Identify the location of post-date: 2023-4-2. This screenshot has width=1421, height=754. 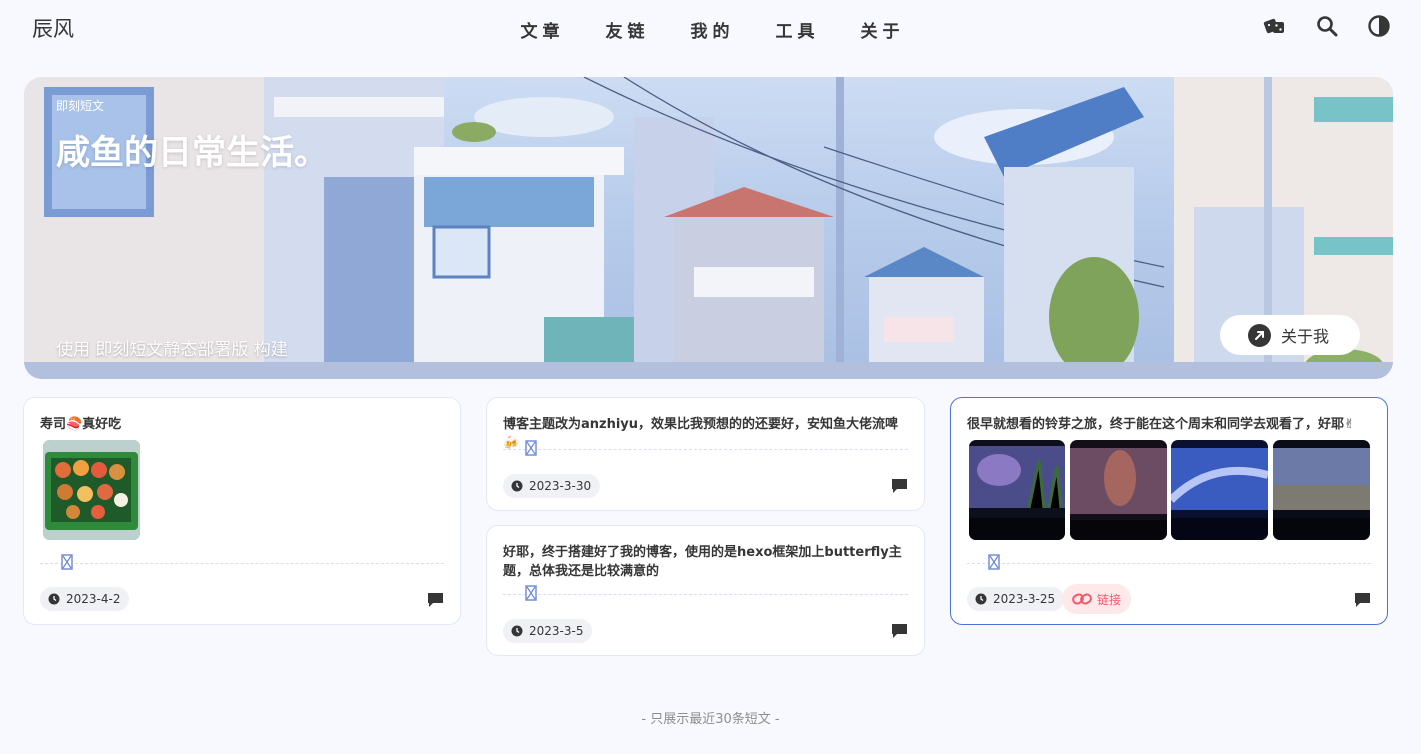
(85, 599).